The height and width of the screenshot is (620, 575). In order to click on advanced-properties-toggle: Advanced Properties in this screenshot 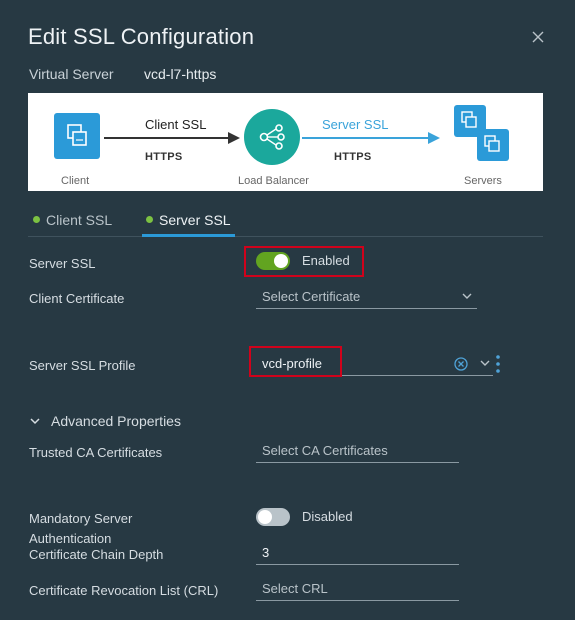, I will do `click(105, 421)`.